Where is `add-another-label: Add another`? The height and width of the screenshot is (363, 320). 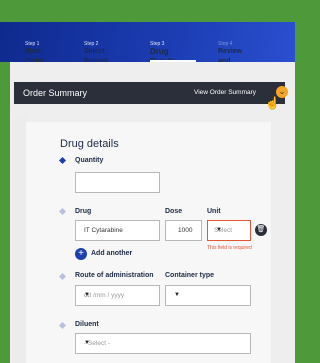
add-another-label: Add another is located at coordinates (111, 253).